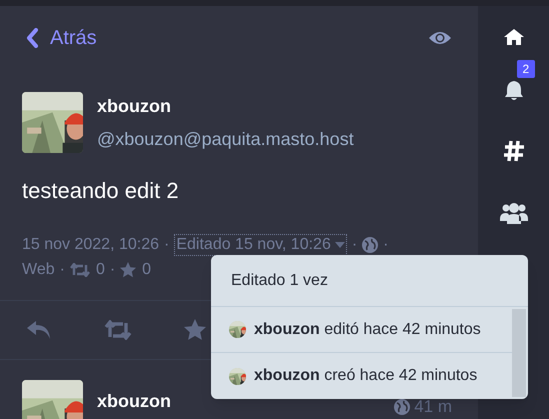 The width and height of the screenshot is (549, 419). I want to click on history-entry: xbouzon editó hace 42 minutos, so click(361, 330).